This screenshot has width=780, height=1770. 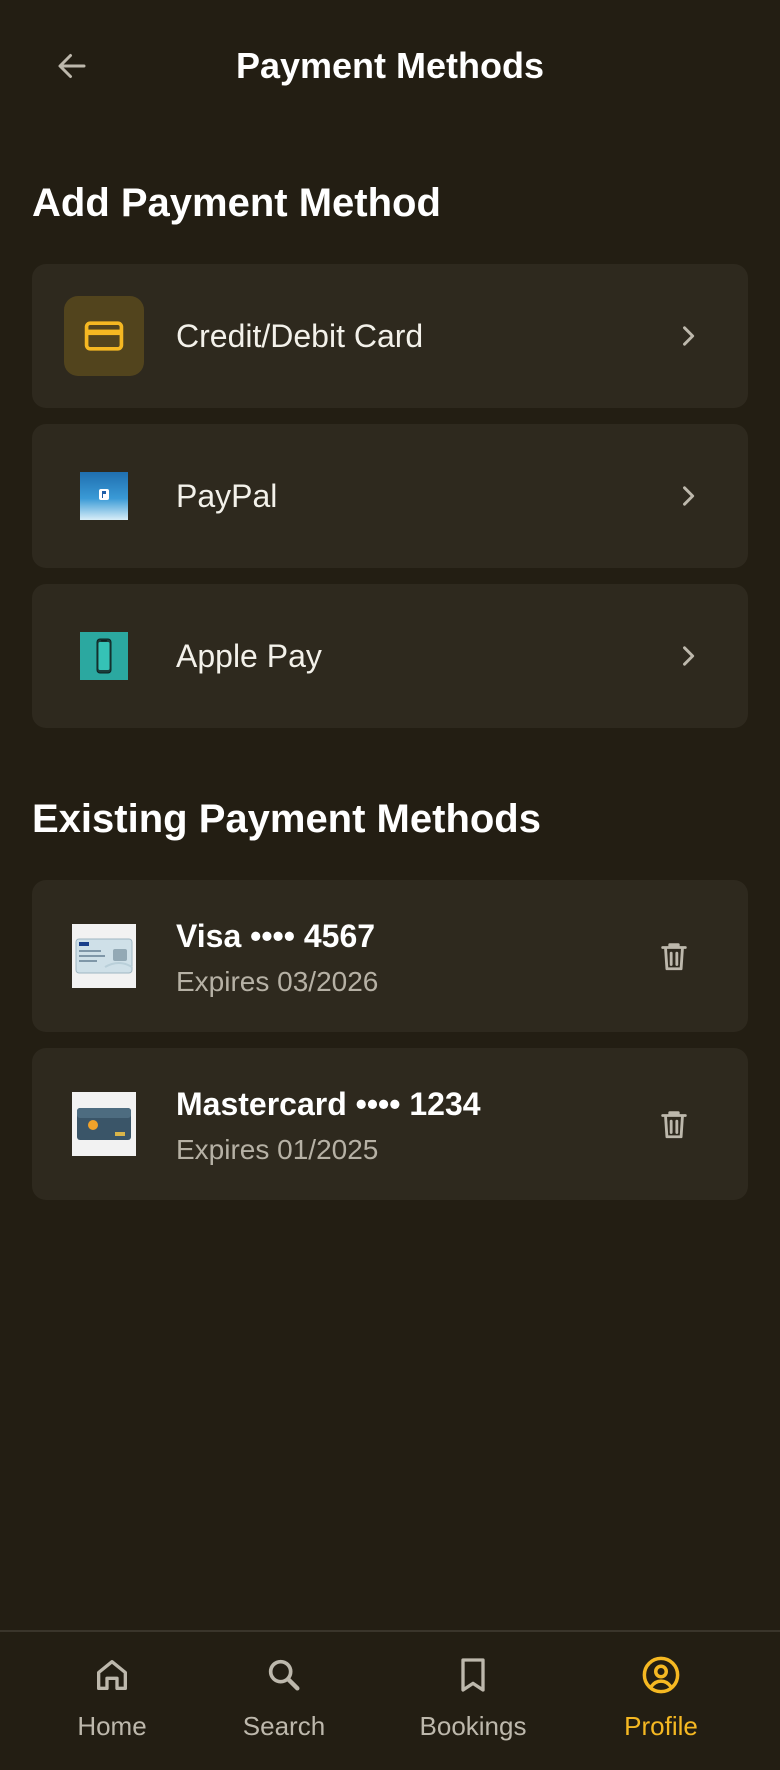 What do you see at coordinates (390, 1124) in the screenshot?
I see `existing-mastercard-card: Mastercard •••• 1234 Expires 01/2025` at bounding box center [390, 1124].